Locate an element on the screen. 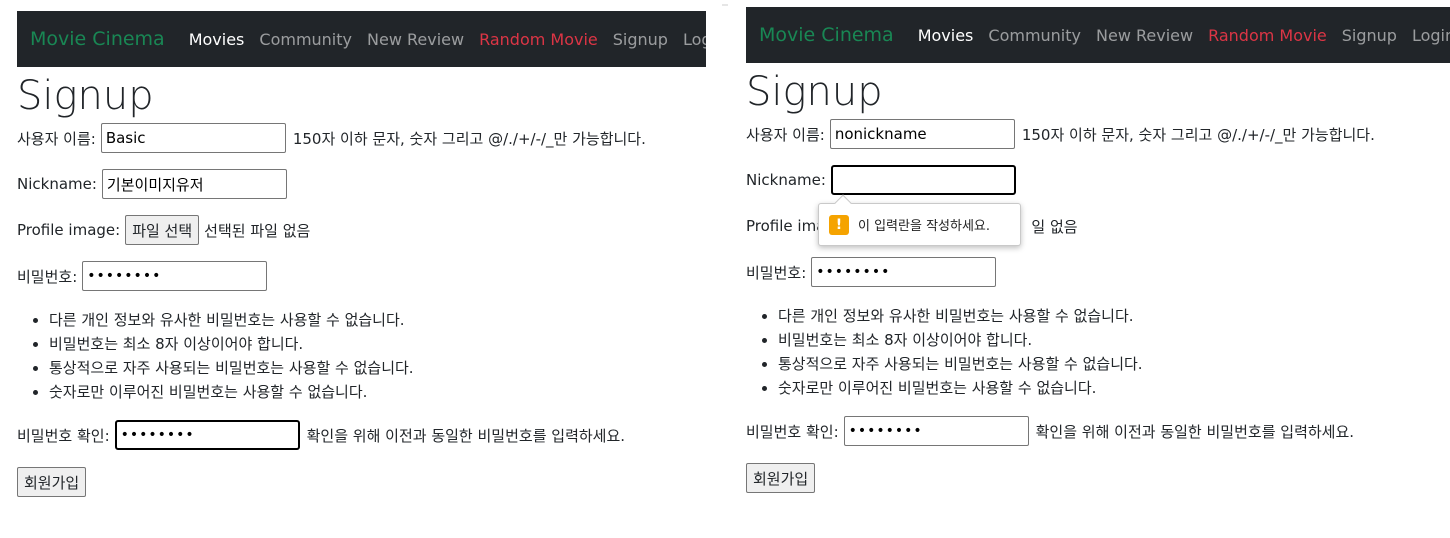 The height and width of the screenshot is (538, 1450). validation-tooltip: ! 이 입력란을 작성하세요. is located at coordinates (919, 220).